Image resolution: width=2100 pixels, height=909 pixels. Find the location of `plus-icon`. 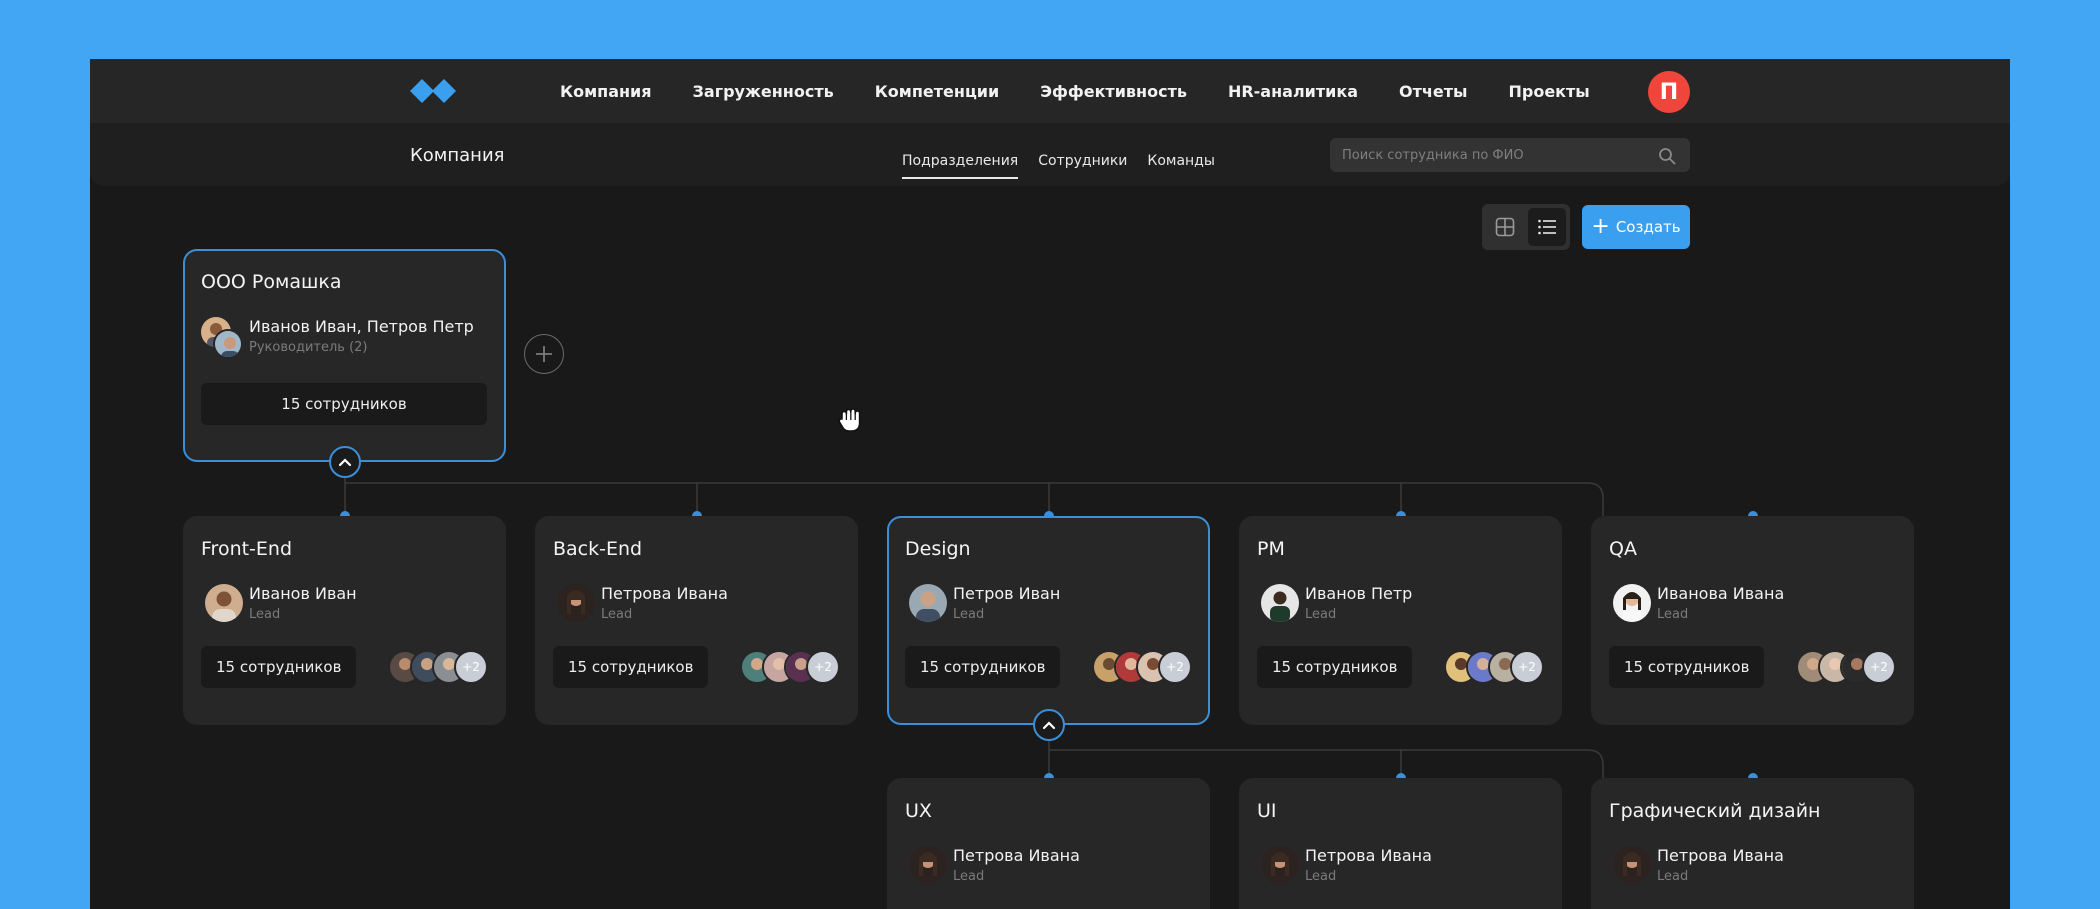

plus-icon is located at coordinates (544, 354).